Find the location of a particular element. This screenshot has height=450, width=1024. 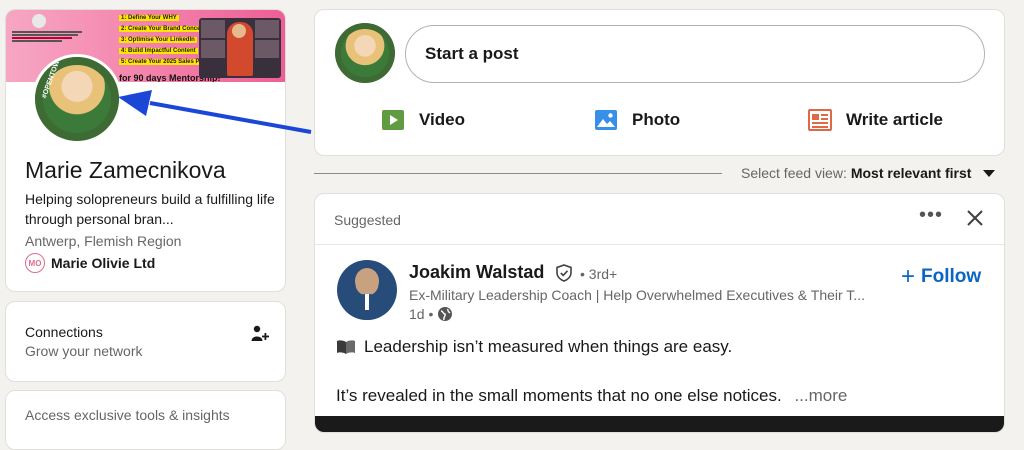

banner-badge is located at coordinates (39, 21).